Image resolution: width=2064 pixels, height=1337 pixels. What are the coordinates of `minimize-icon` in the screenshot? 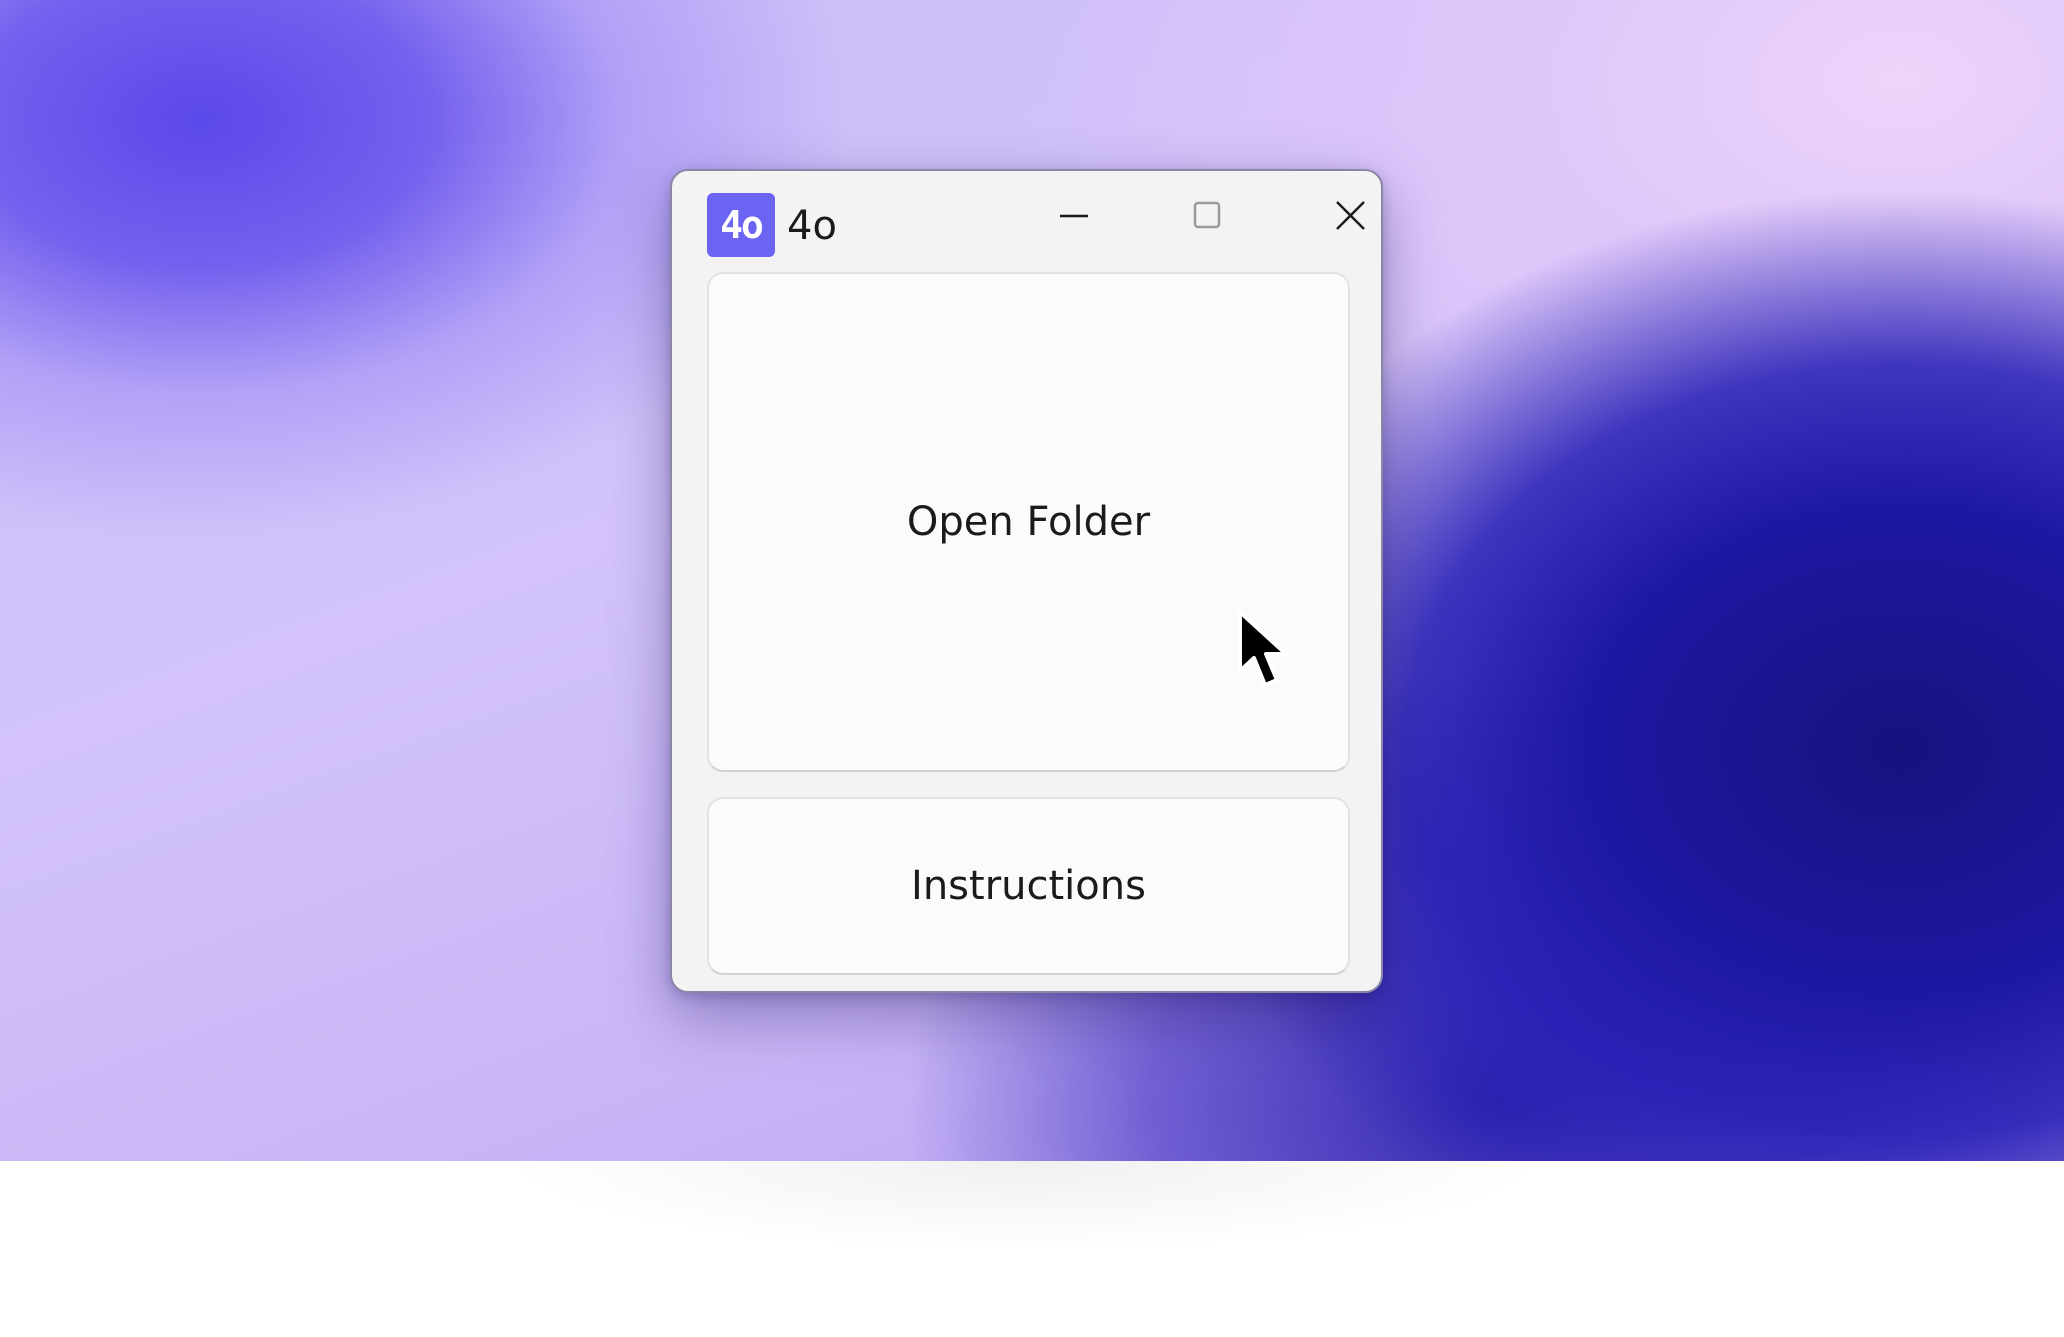 It's located at (1074, 216).